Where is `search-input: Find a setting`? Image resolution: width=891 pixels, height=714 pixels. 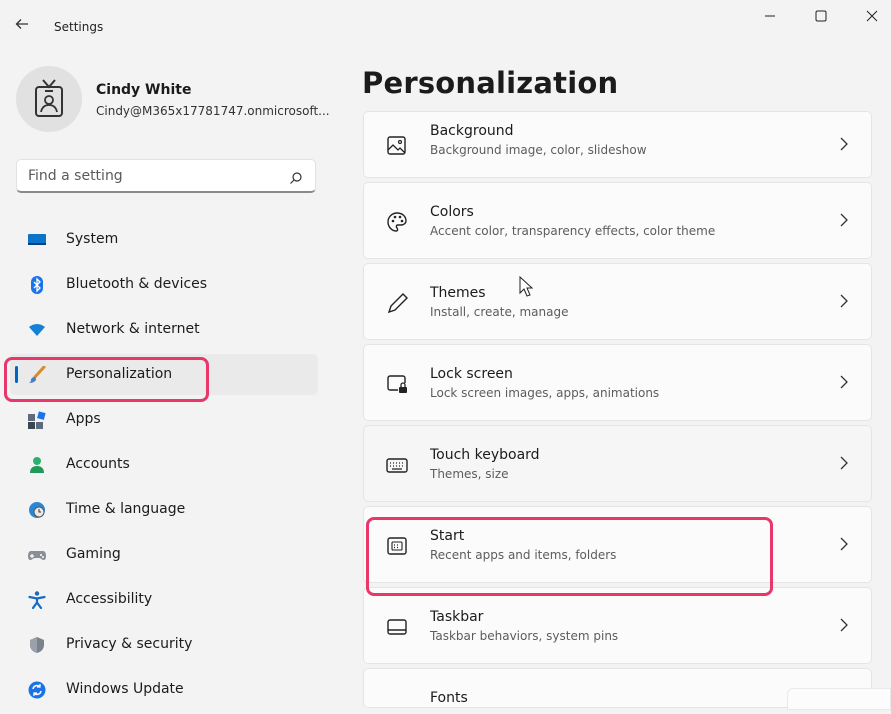
search-input: Find a setting is located at coordinates (75, 176).